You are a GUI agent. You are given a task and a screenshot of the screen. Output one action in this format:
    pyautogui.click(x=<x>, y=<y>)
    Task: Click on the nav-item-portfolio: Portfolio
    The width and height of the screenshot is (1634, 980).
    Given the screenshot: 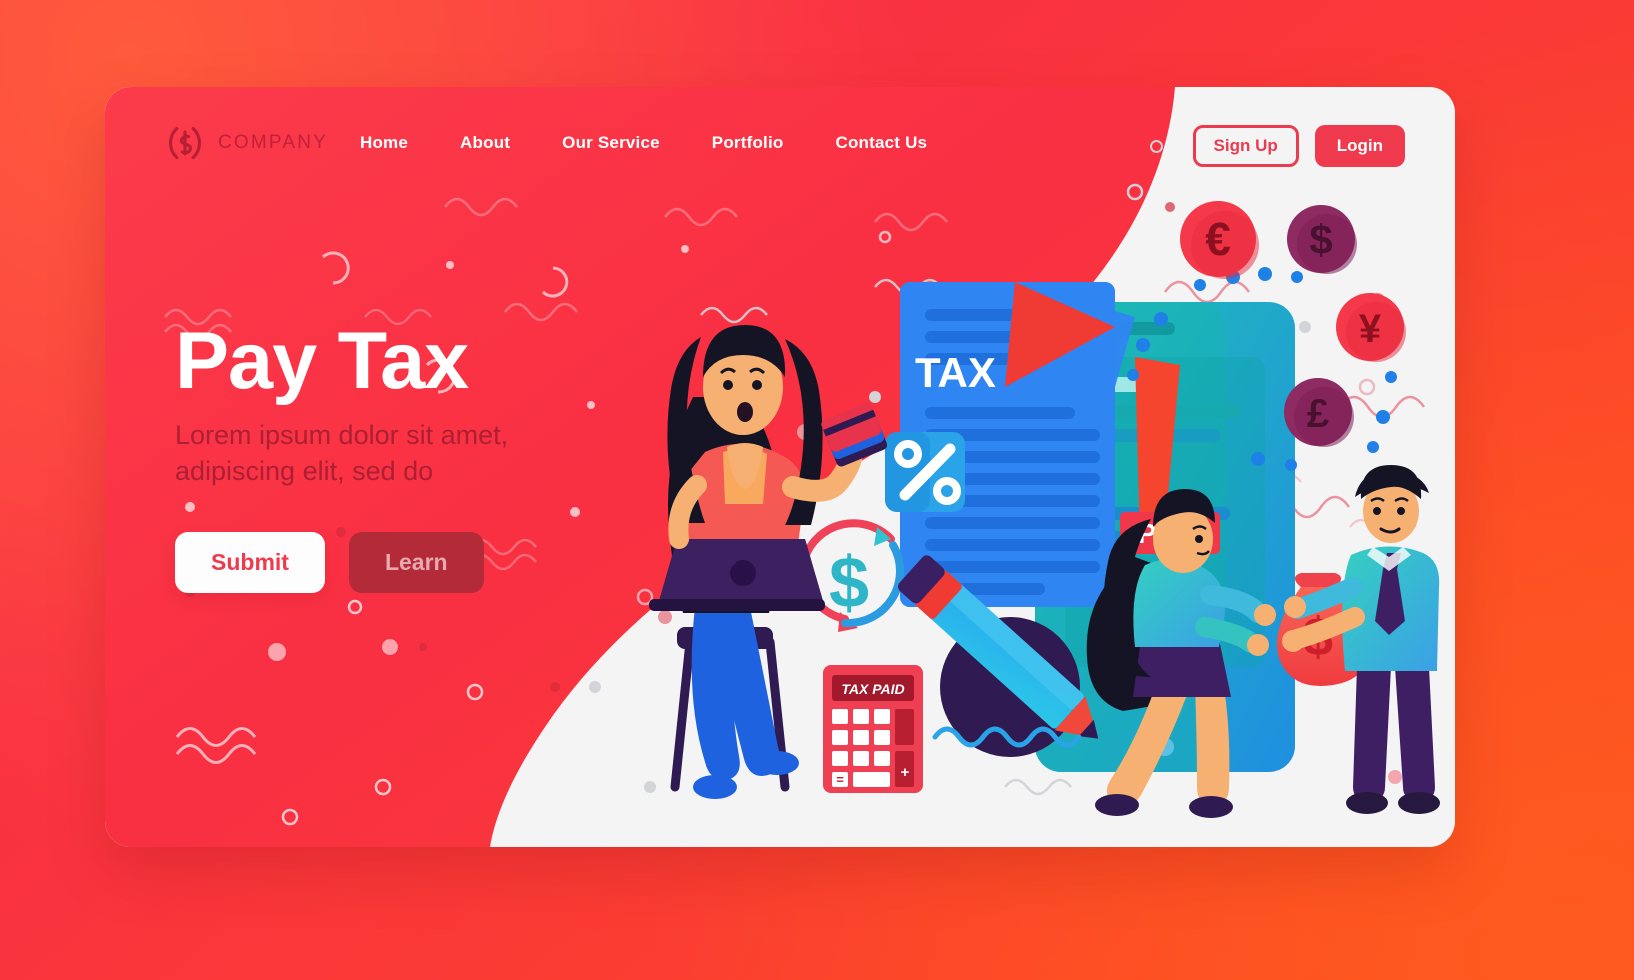 What is the action you would take?
    pyautogui.click(x=748, y=143)
    